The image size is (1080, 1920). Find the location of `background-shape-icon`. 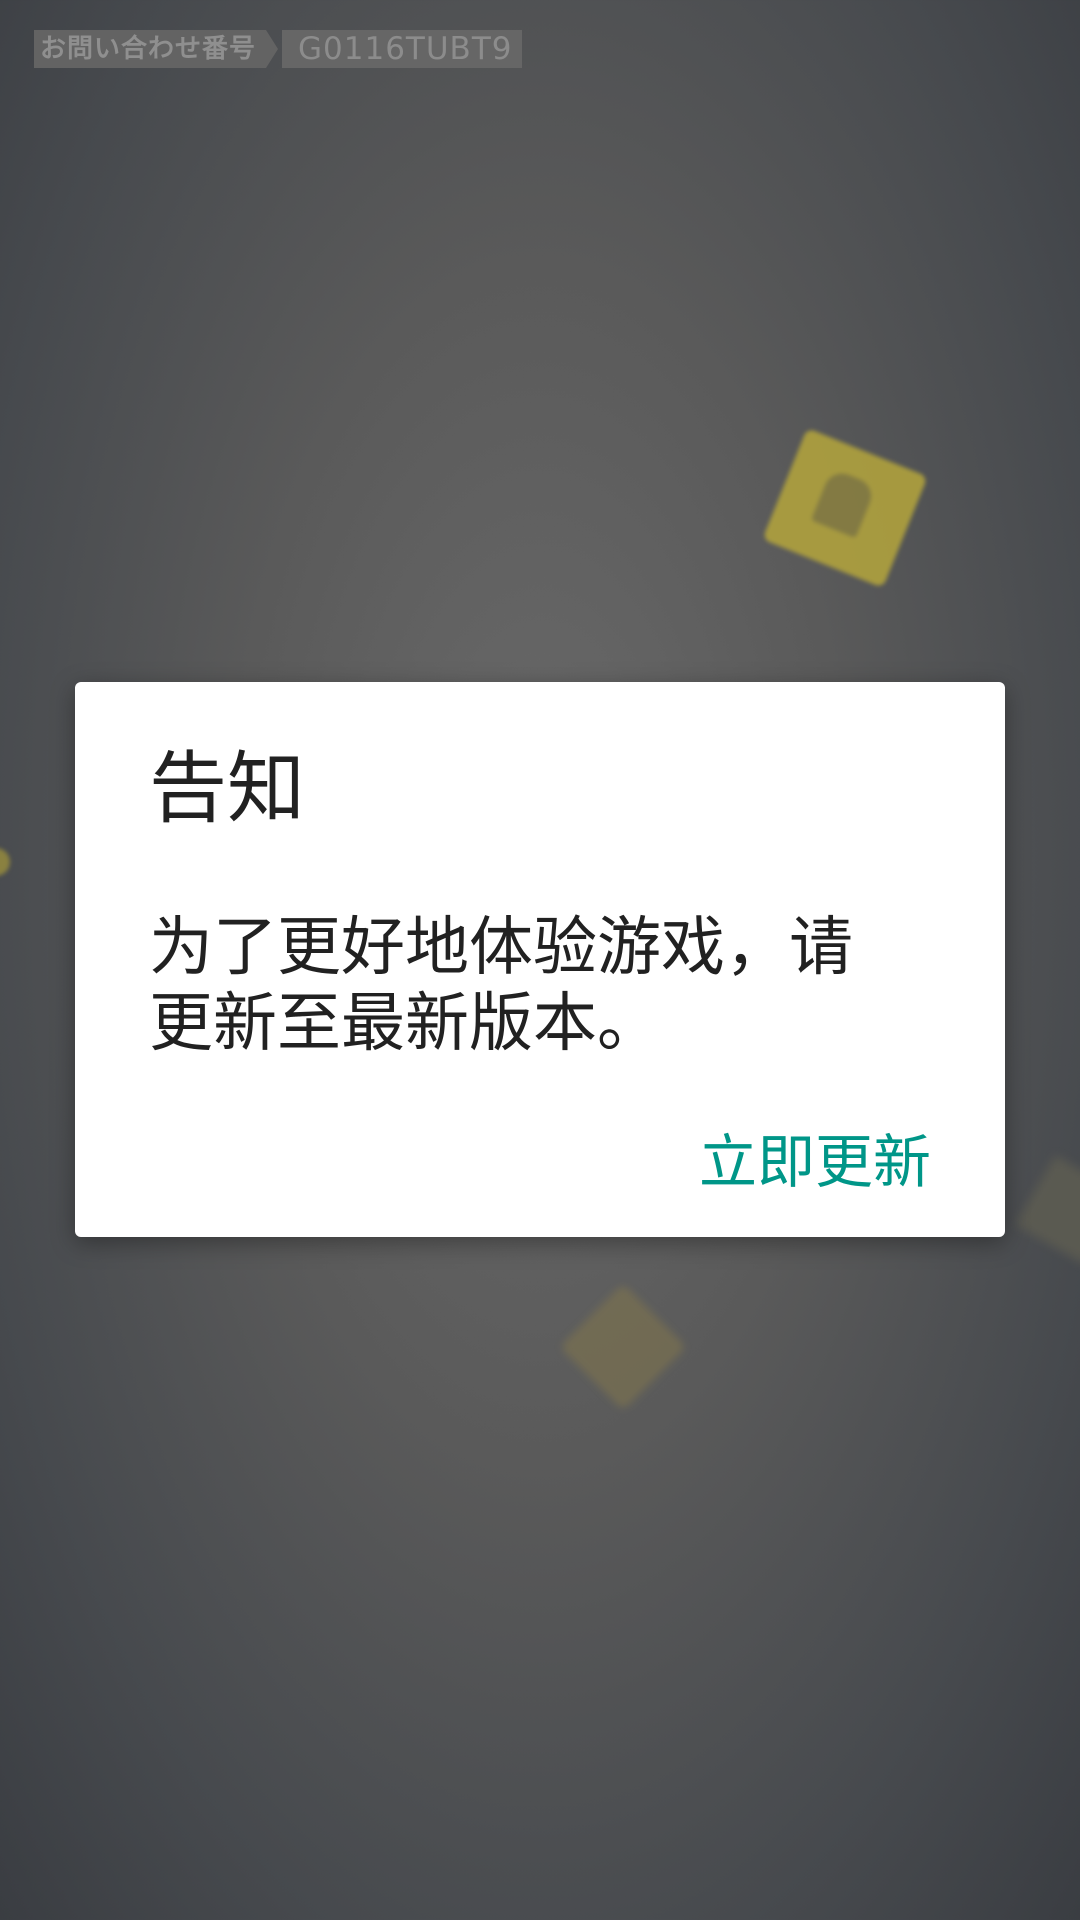

background-shape-icon is located at coordinates (623, 1347).